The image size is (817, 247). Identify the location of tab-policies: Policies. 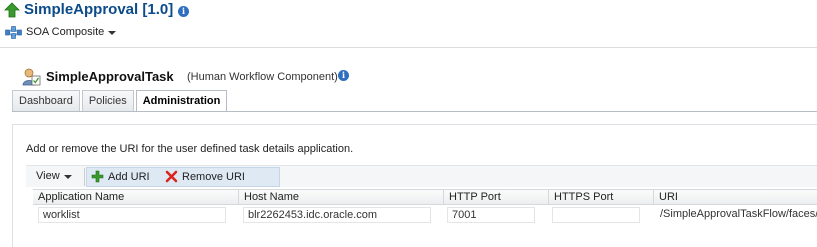
(107, 100).